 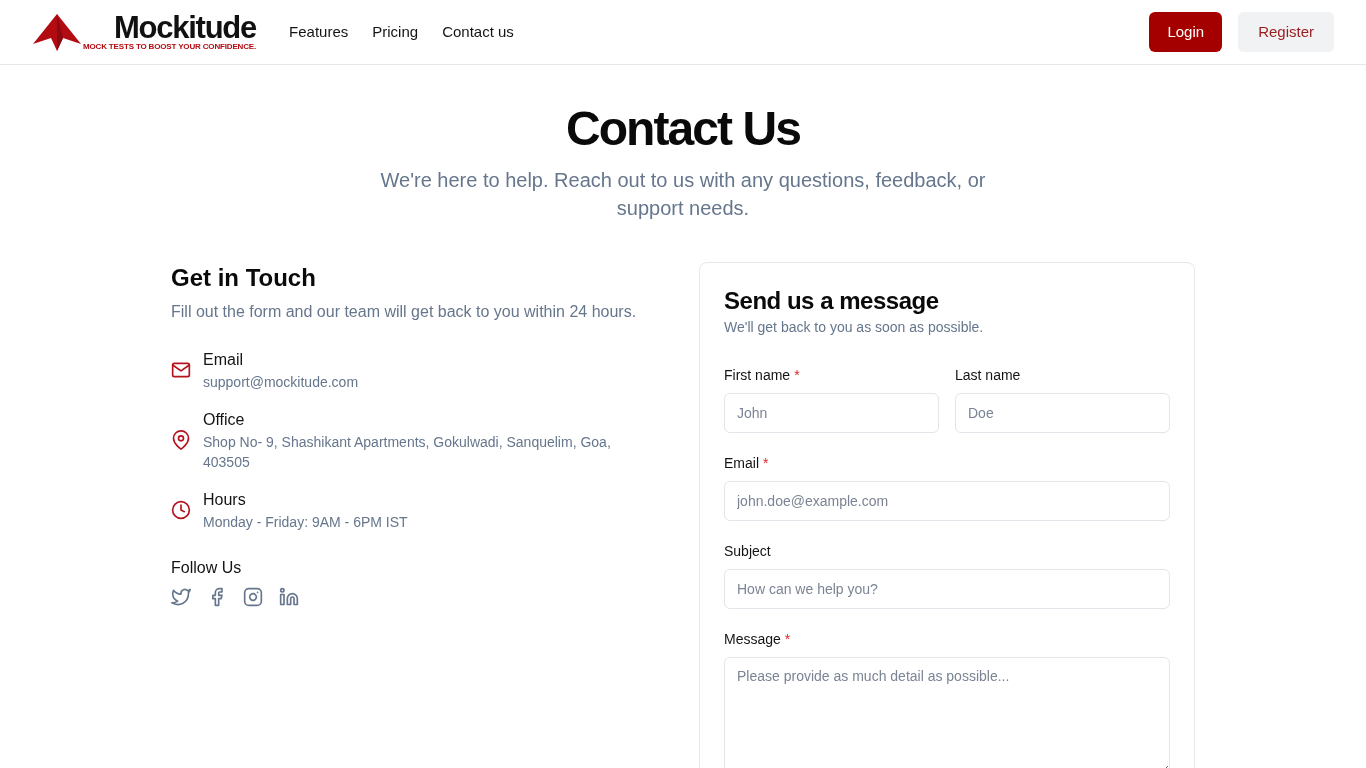 What do you see at coordinates (1286, 32) in the screenshot?
I see `register-button: Register` at bounding box center [1286, 32].